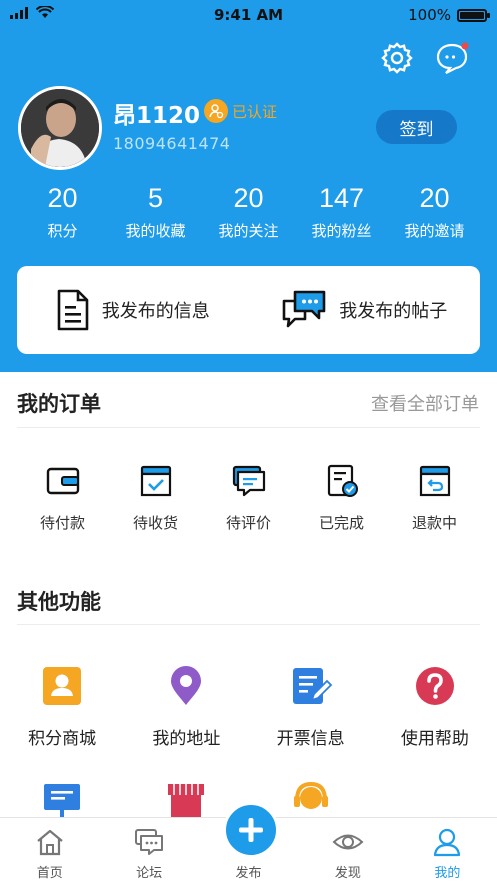  I want to click on stat-following: 20 我的关注, so click(248, 212).